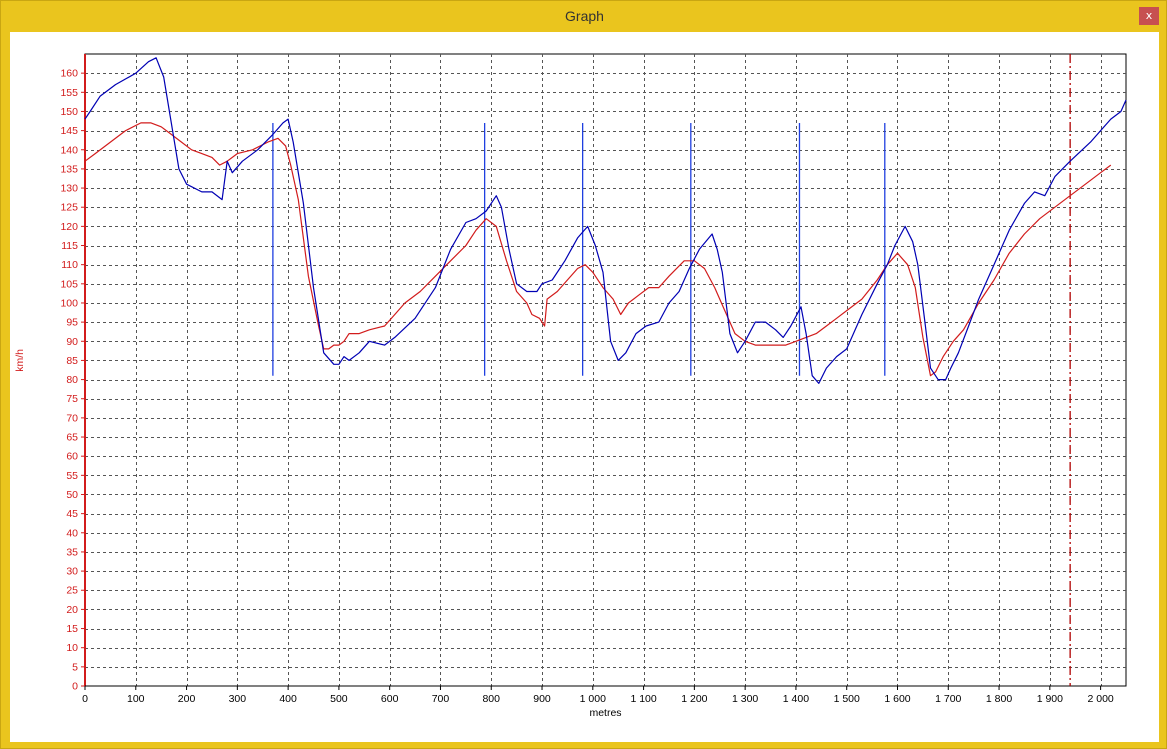 This screenshot has width=1167, height=749. What do you see at coordinates (948, 699) in the screenshot?
I see `x-tick-label: 1 700` at bounding box center [948, 699].